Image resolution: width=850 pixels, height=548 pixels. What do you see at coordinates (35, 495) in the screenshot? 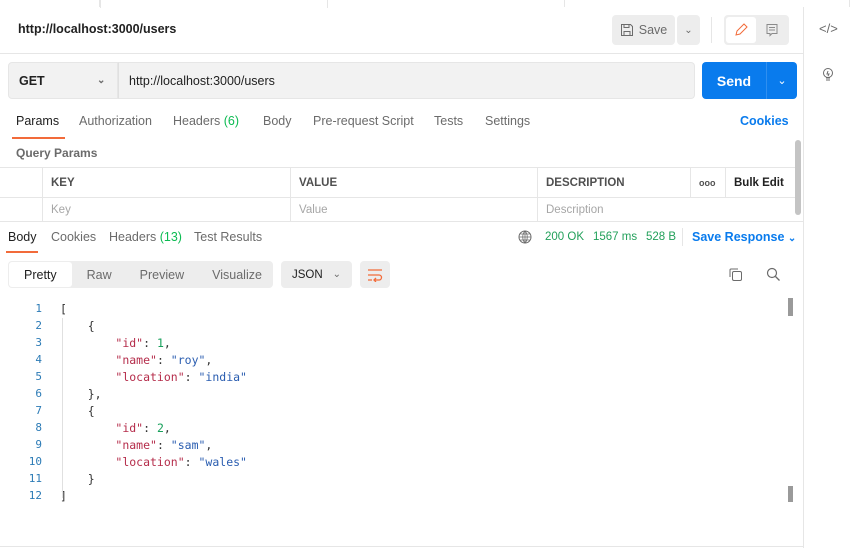
I see `line-number: 12` at bounding box center [35, 495].